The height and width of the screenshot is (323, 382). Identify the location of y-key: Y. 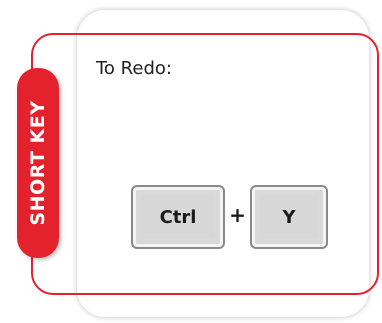
(289, 217).